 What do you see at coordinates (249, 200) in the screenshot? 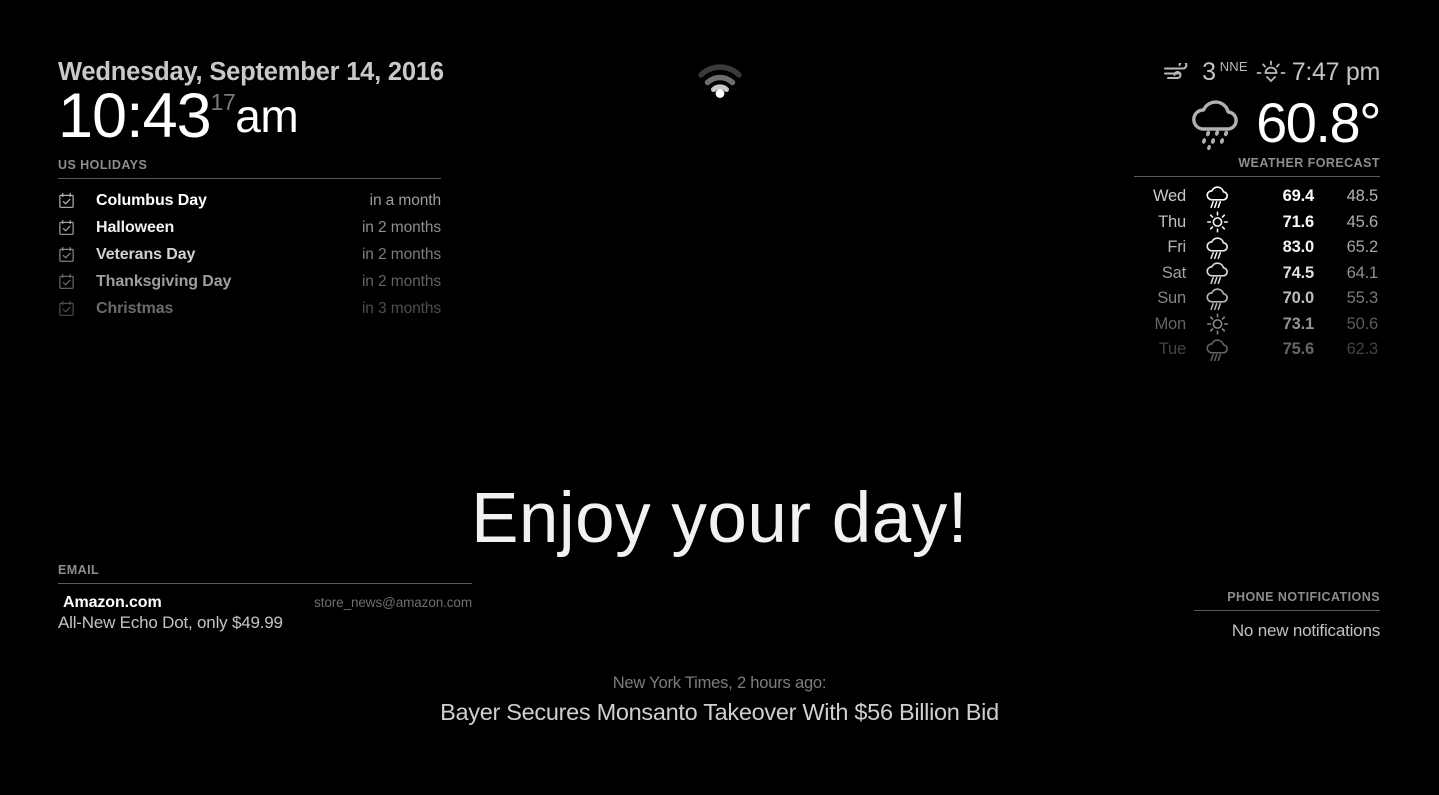
I see `holiday-row: Columbus Day in a month` at bounding box center [249, 200].